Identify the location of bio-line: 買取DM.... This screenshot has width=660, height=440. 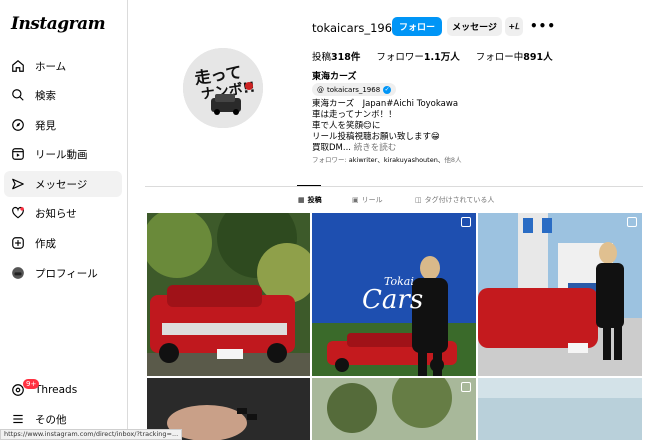
(333, 148).